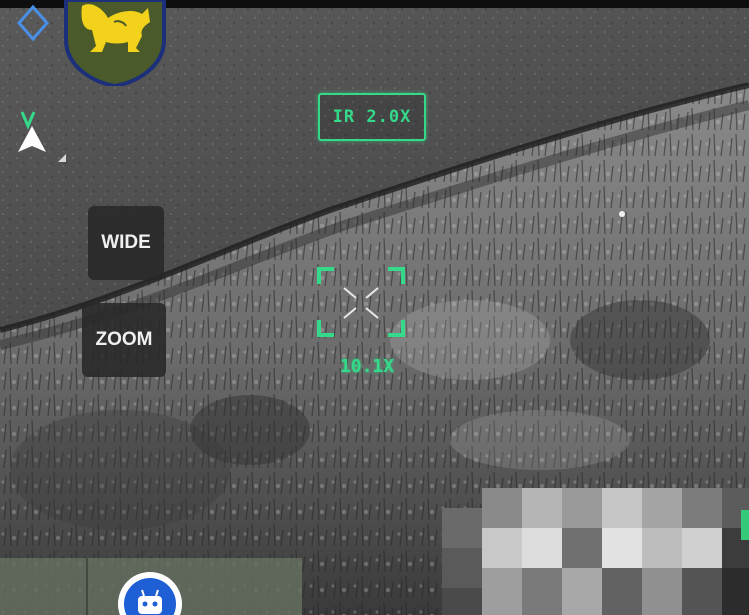 The image size is (749, 615). What do you see at coordinates (126, 243) in the screenshot?
I see `wide-camera-button: WIDE` at bounding box center [126, 243].